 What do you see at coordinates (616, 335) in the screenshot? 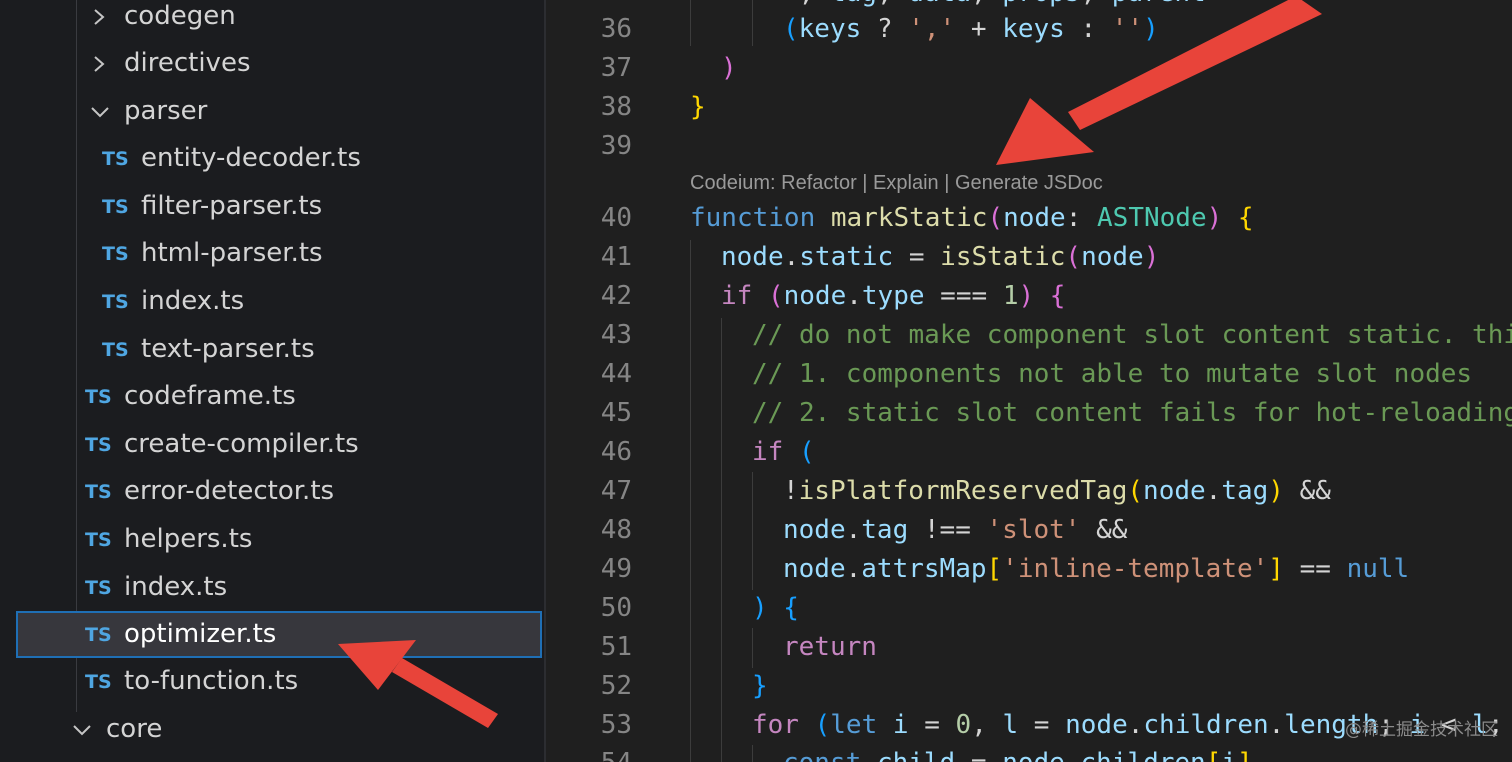
I see `line-number: 43` at bounding box center [616, 335].